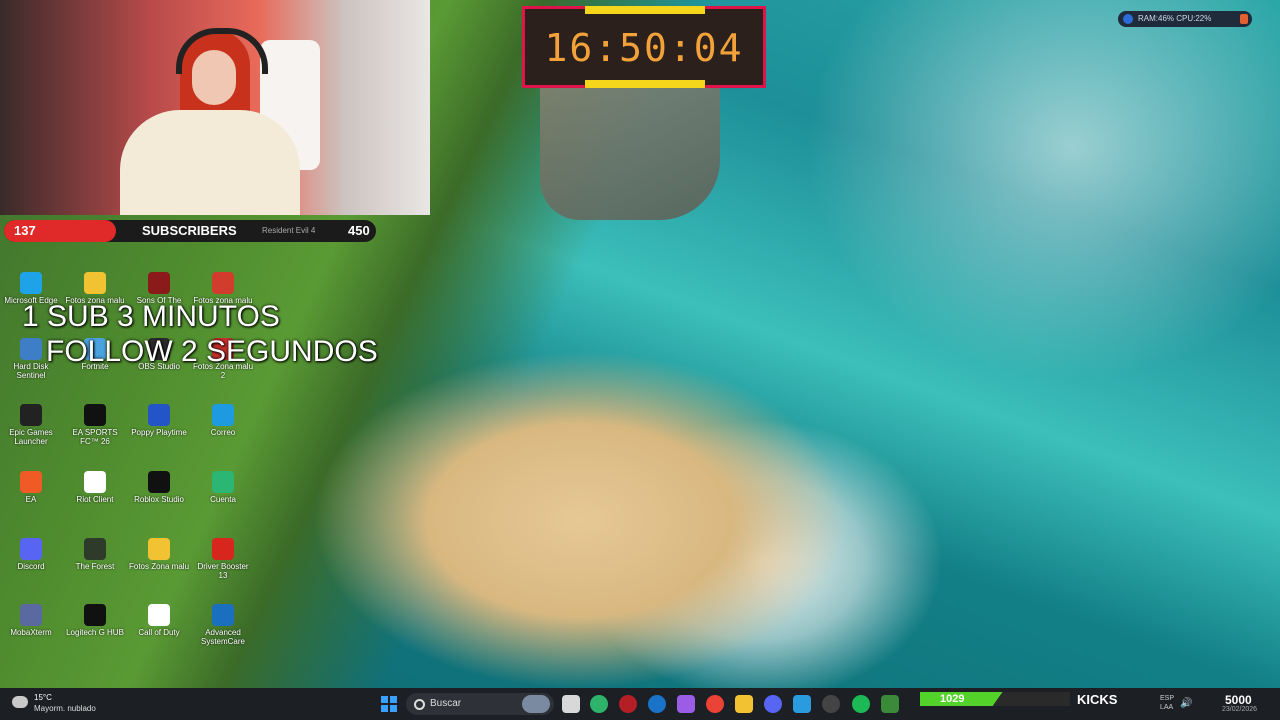 The height and width of the screenshot is (720, 1280). Describe the element at coordinates (645, 84) in the screenshot. I see `clock-accent-bottom` at that location.